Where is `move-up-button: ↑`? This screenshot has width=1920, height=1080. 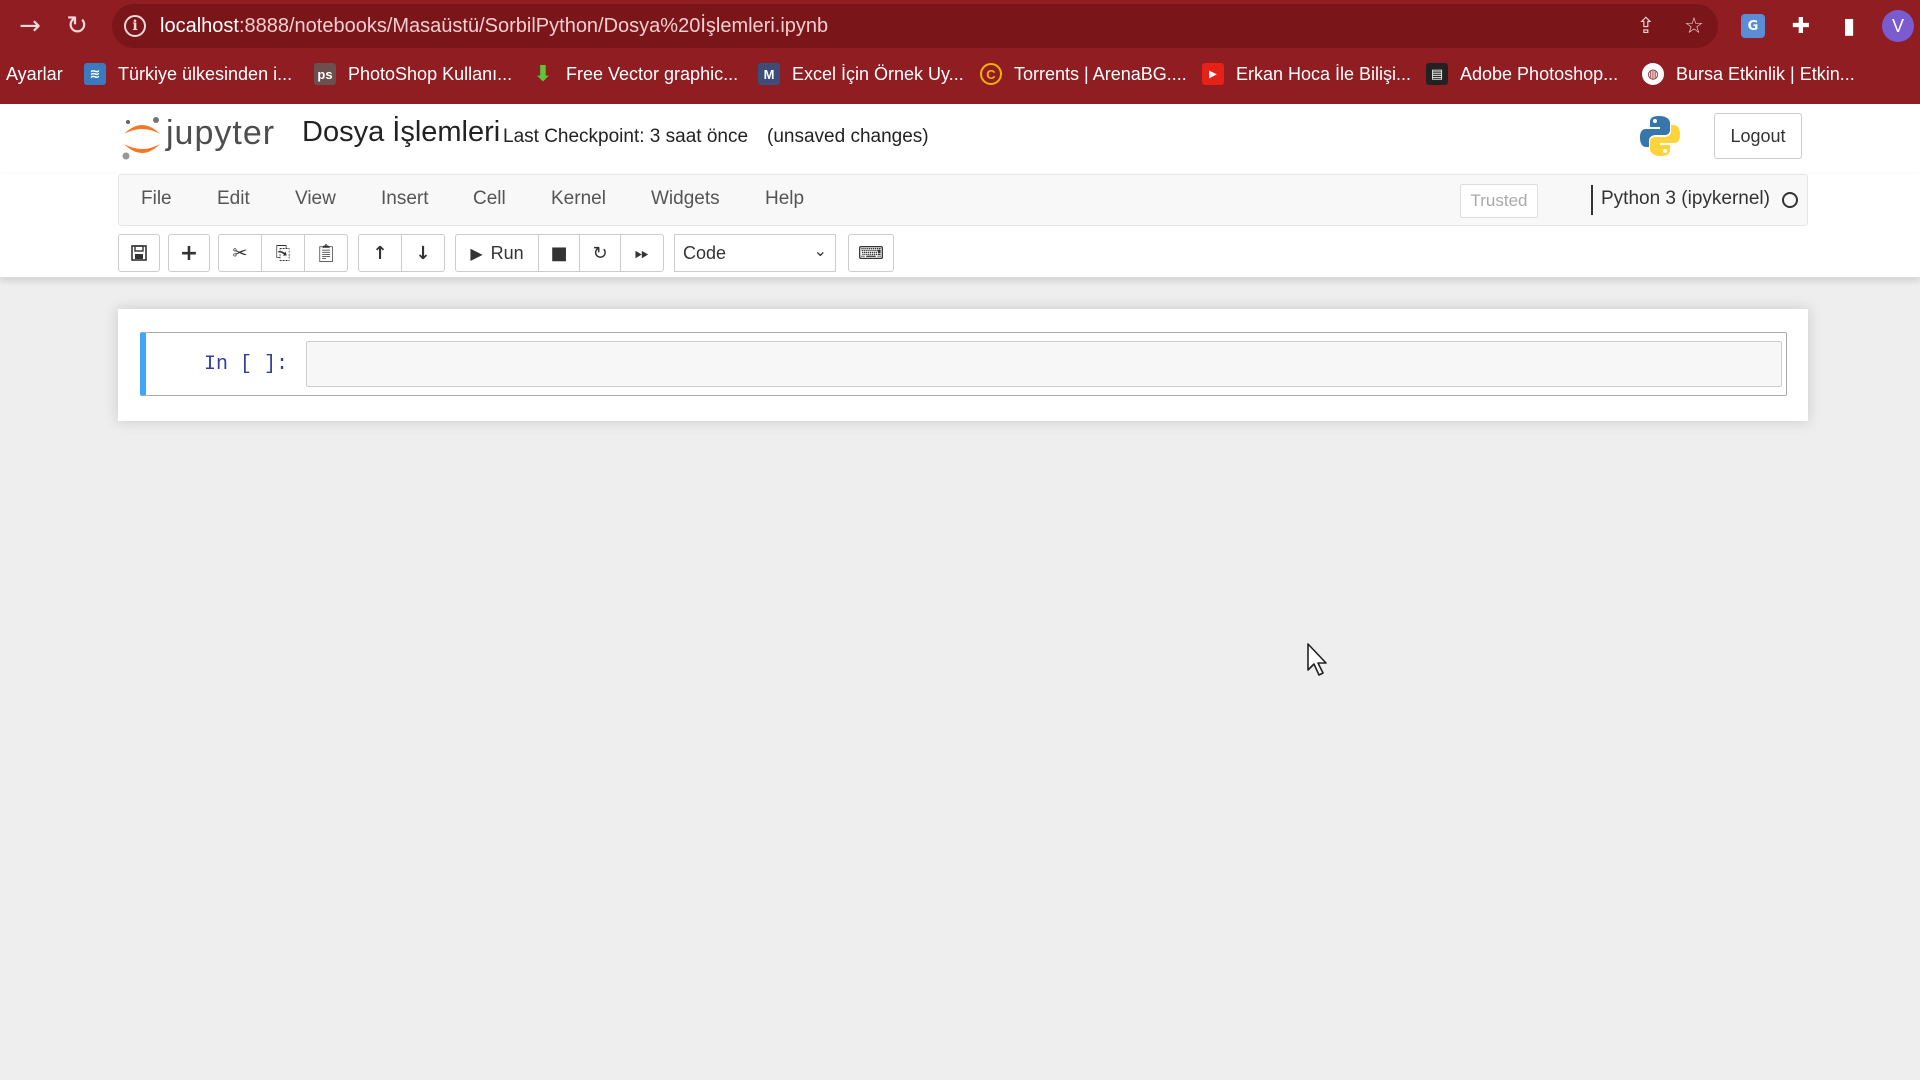
move-up-button: ↑ is located at coordinates (380, 253).